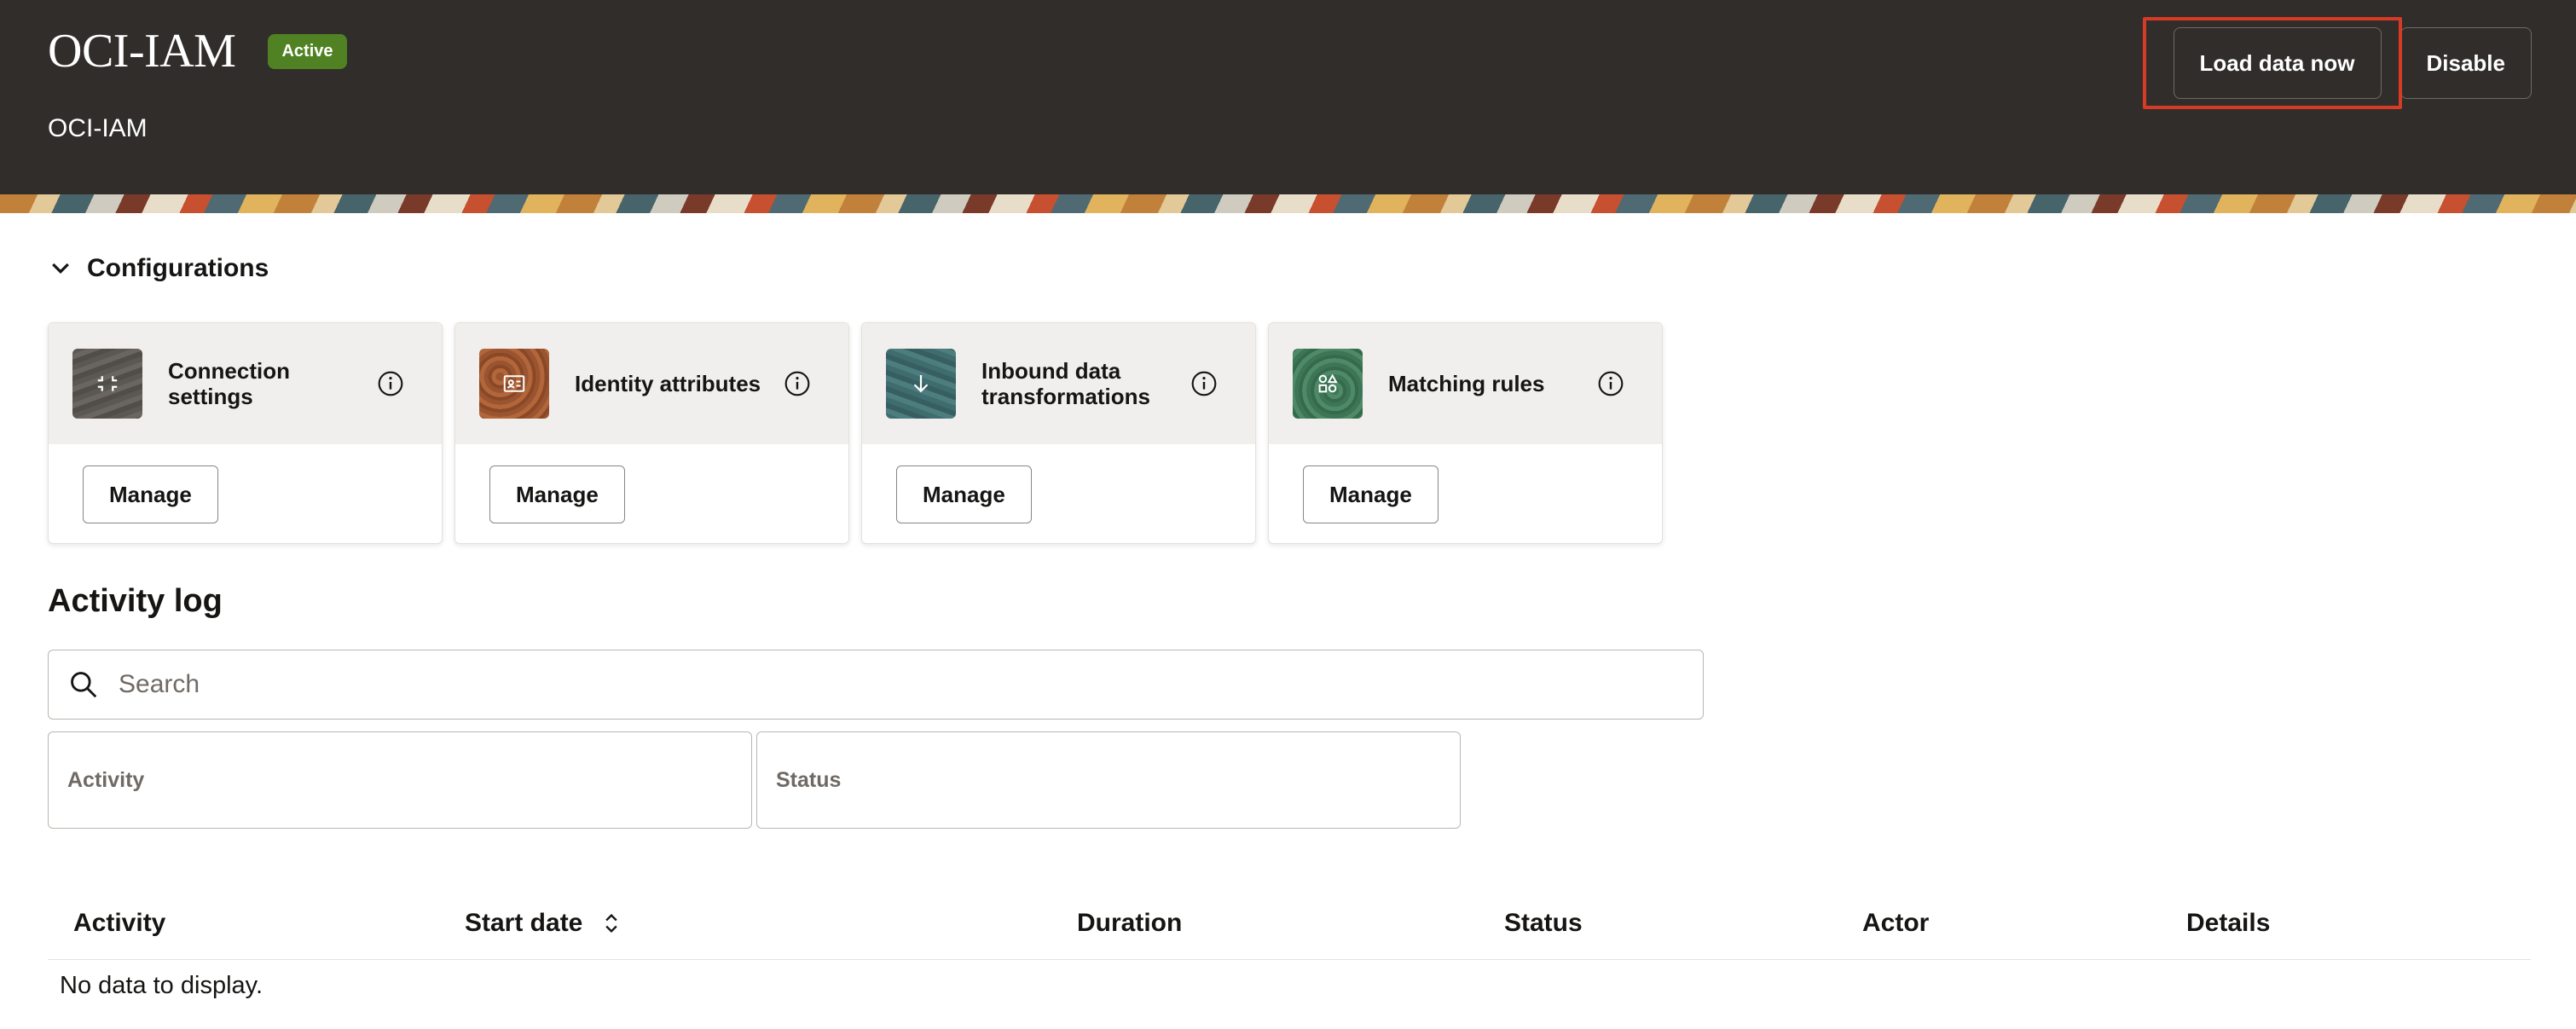  What do you see at coordinates (98, 128) in the screenshot?
I see `page-subtitle: OCI-IAM` at bounding box center [98, 128].